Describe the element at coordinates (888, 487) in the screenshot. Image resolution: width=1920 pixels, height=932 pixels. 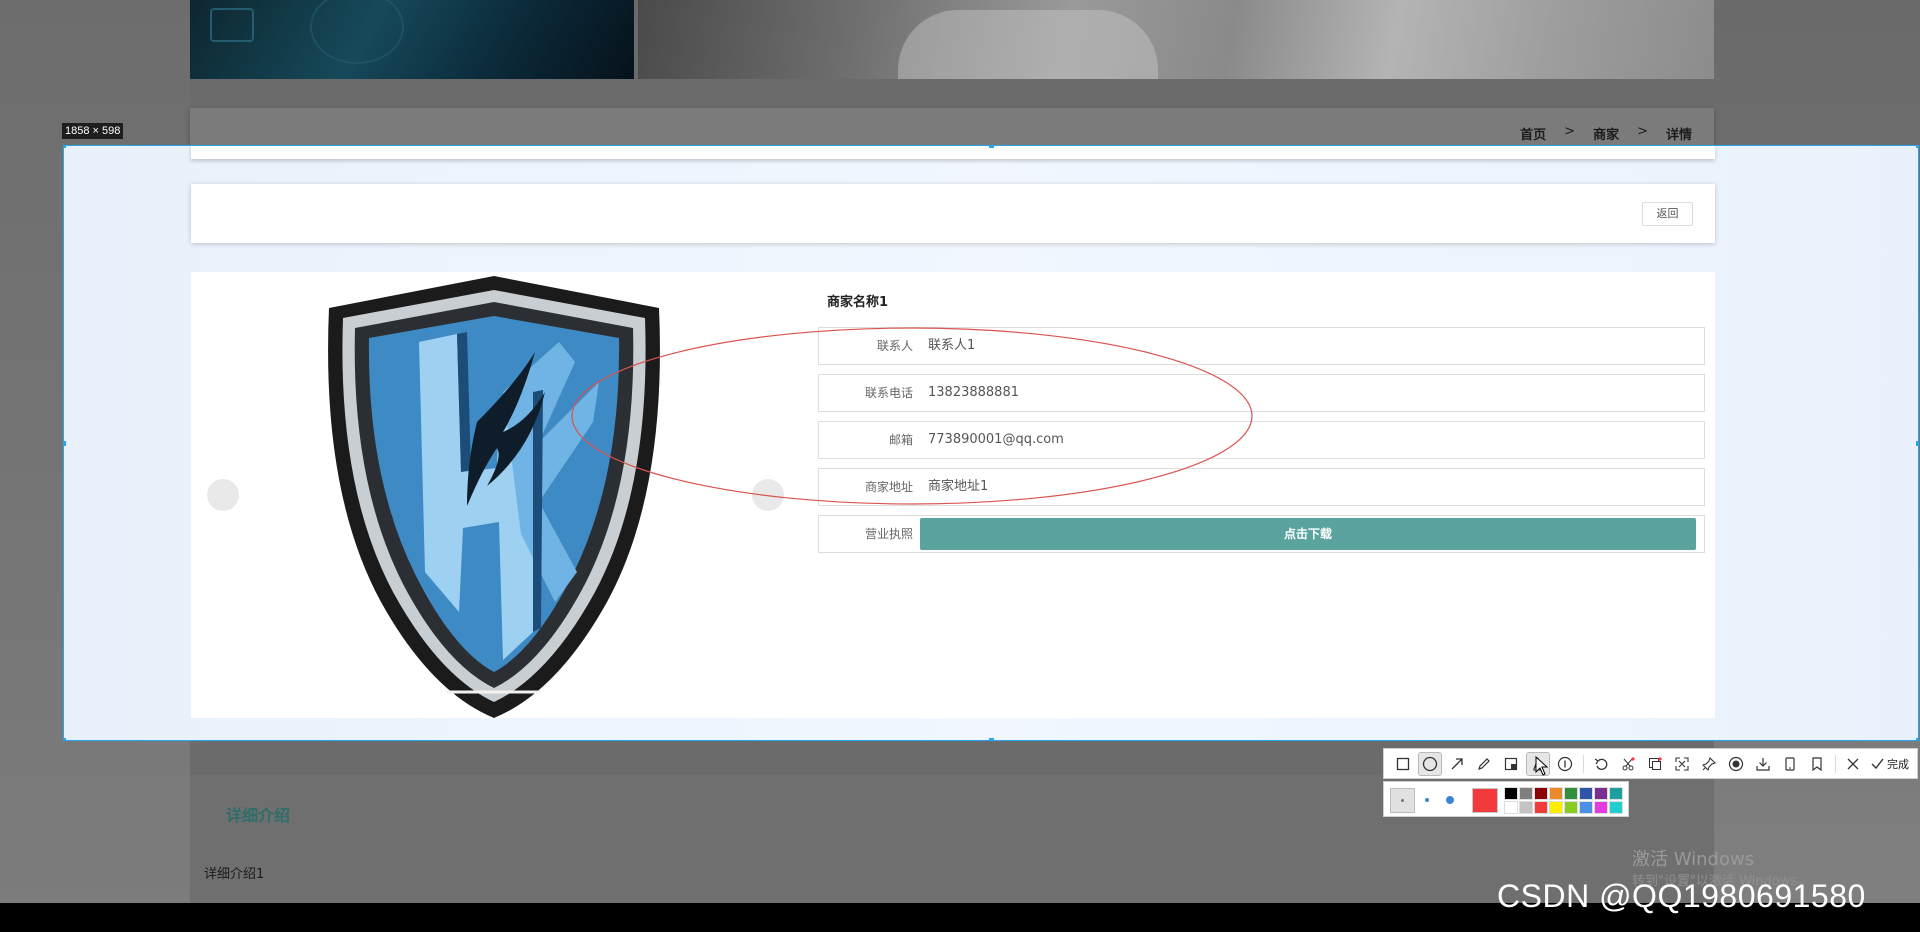
I see `field-label: 商家地址` at that location.